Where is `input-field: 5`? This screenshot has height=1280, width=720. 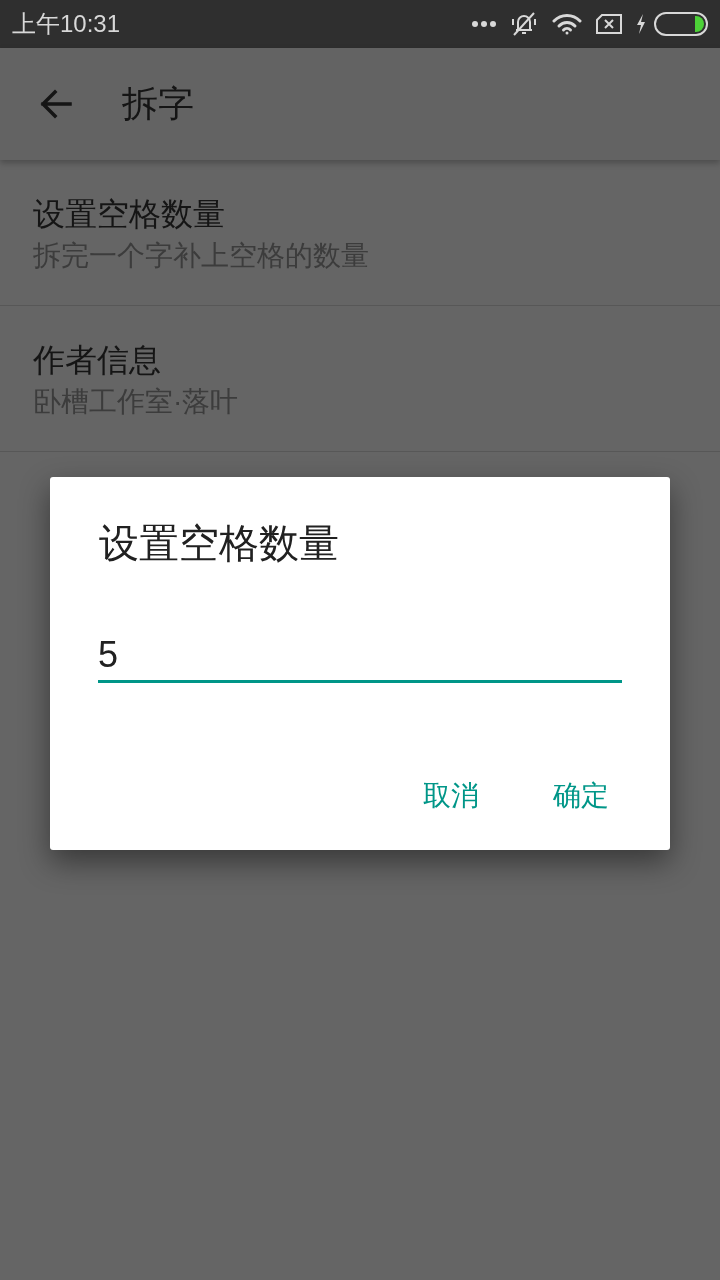 input-field: 5 is located at coordinates (360, 658).